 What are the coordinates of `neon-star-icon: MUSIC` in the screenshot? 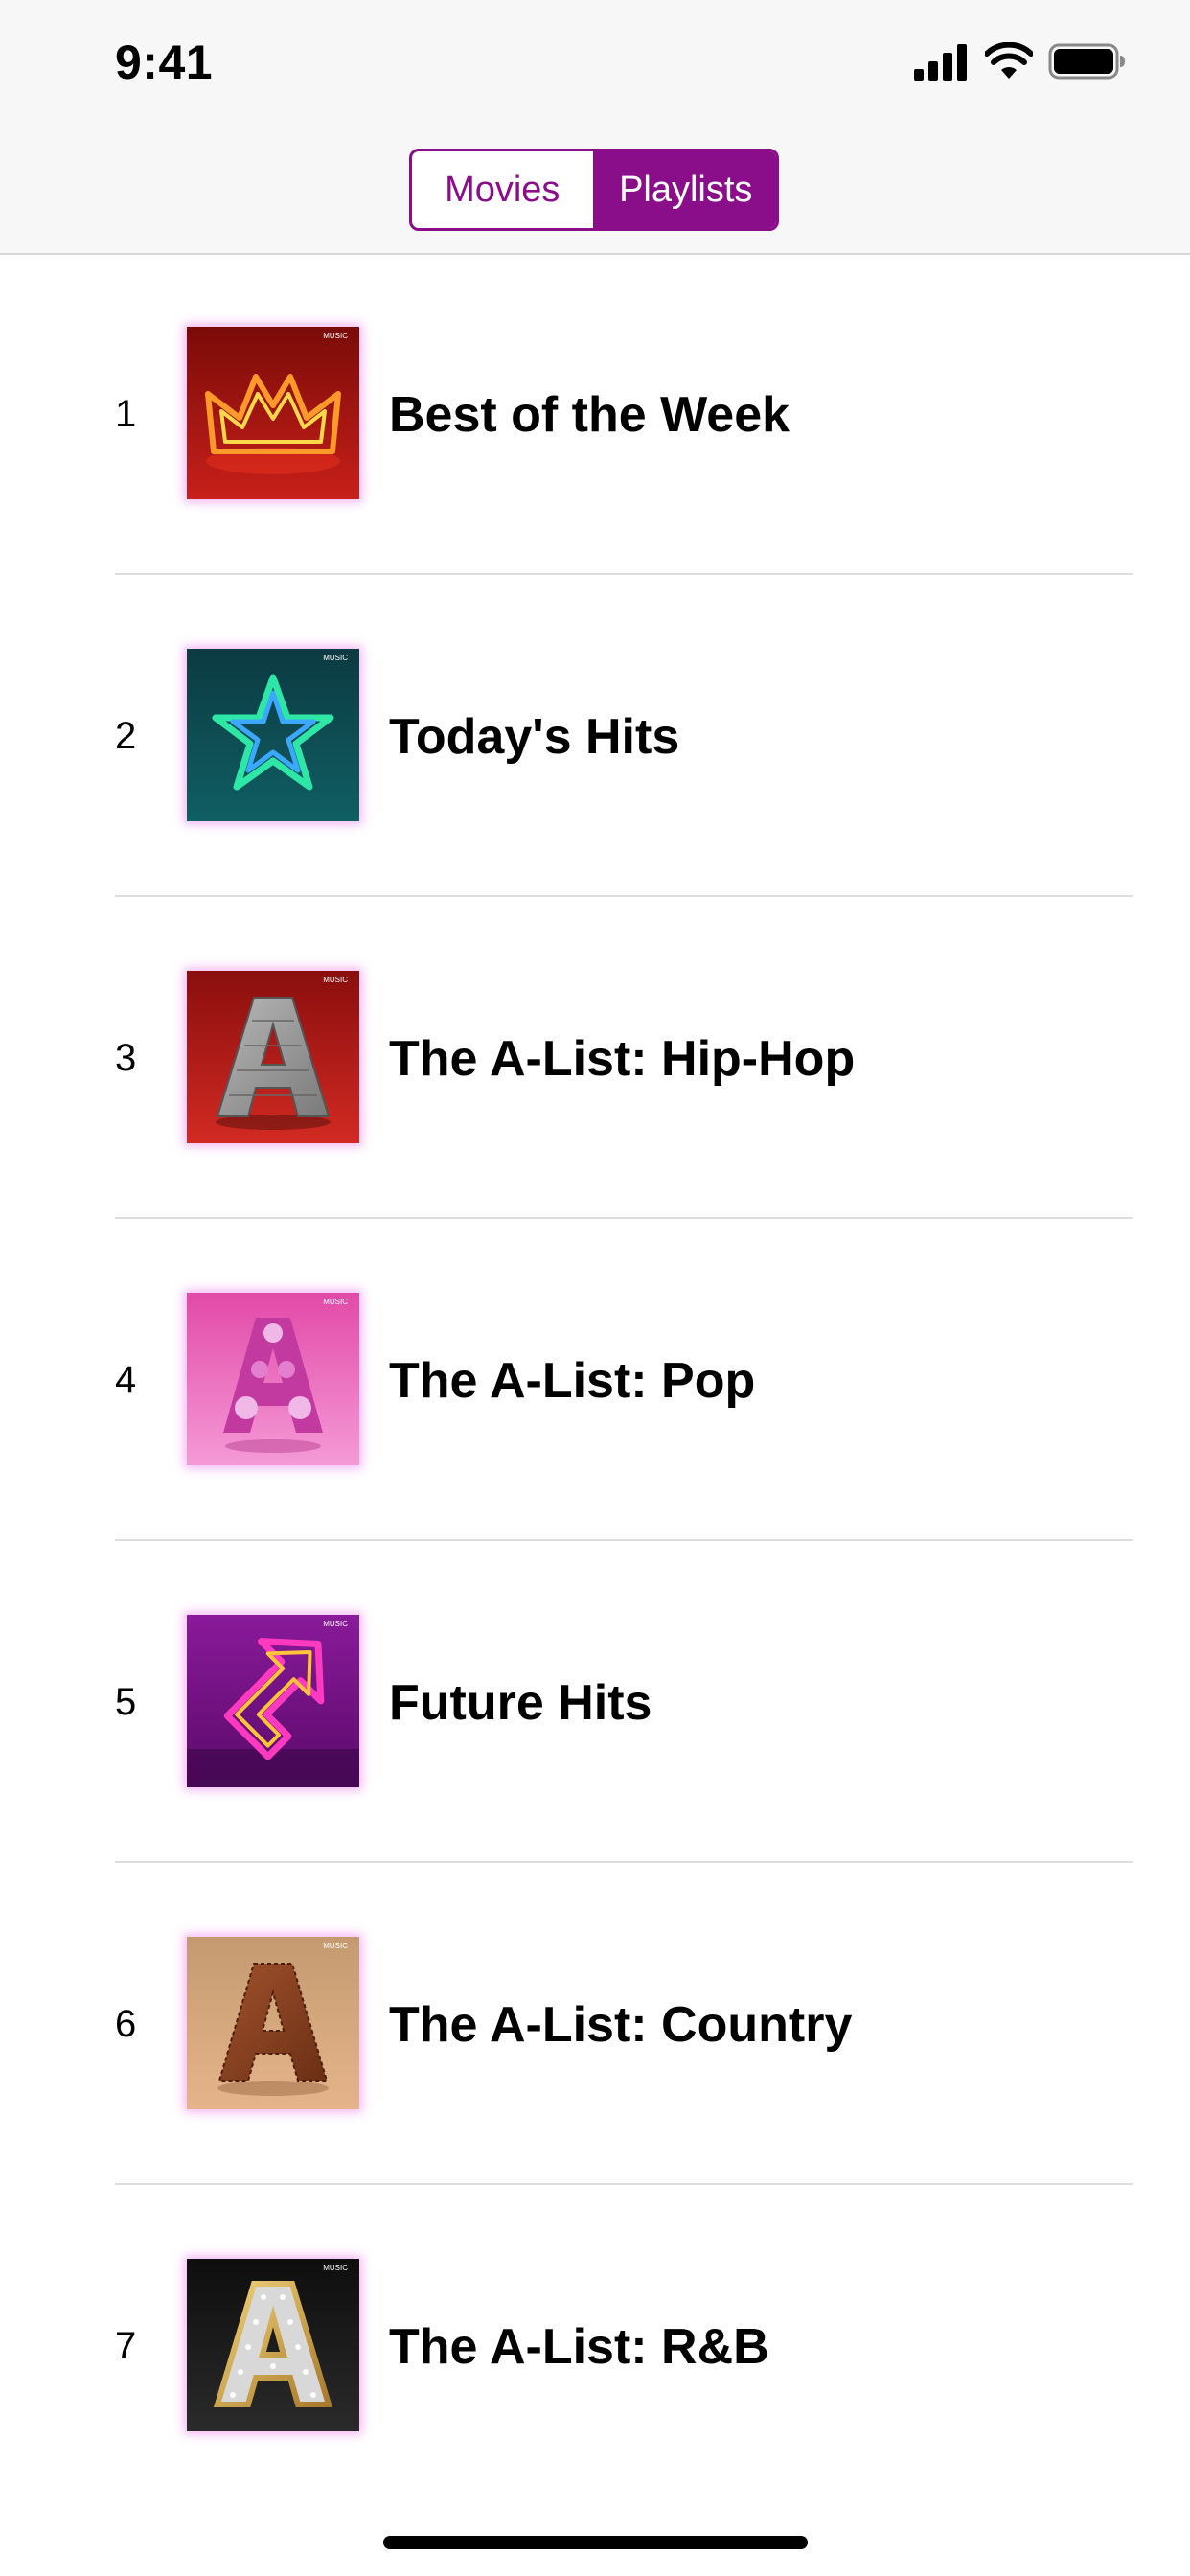 It's located at (273, 735).